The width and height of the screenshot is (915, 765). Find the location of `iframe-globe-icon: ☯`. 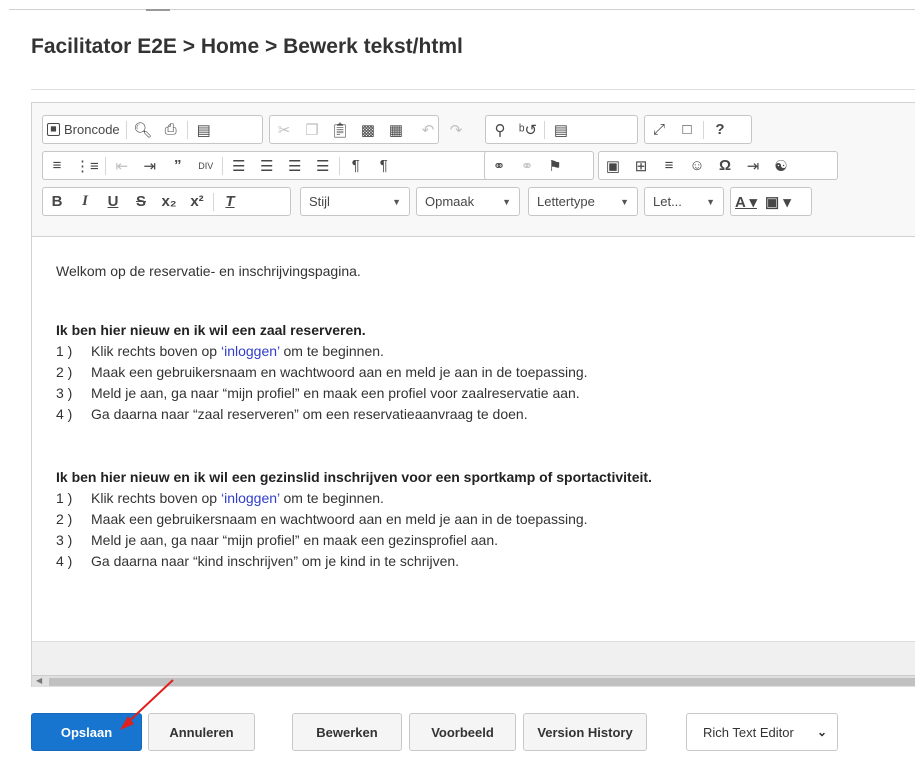

iframe-globe-icon: ☯ is located at coordinates (781, 165).